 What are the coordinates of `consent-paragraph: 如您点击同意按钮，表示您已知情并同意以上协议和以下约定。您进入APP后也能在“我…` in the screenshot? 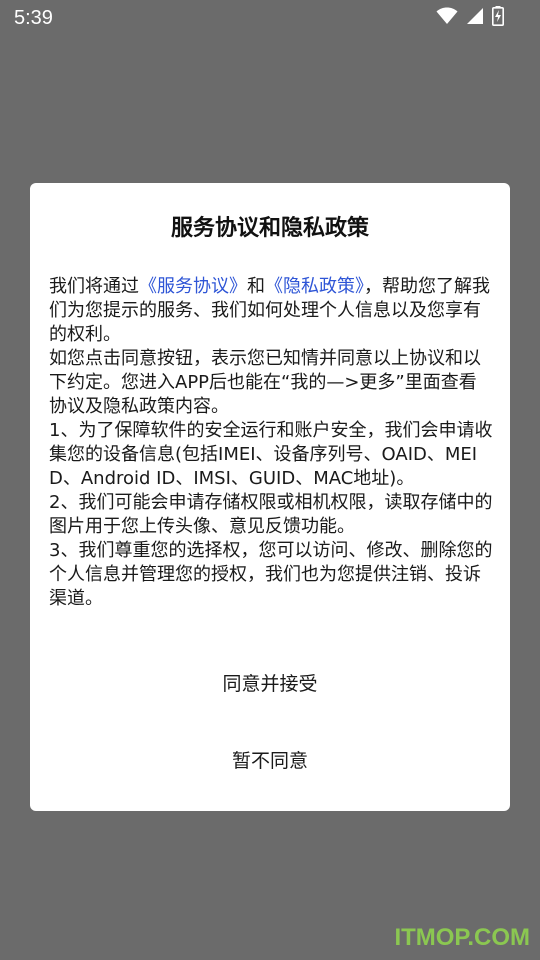 It's located at (265, 382).